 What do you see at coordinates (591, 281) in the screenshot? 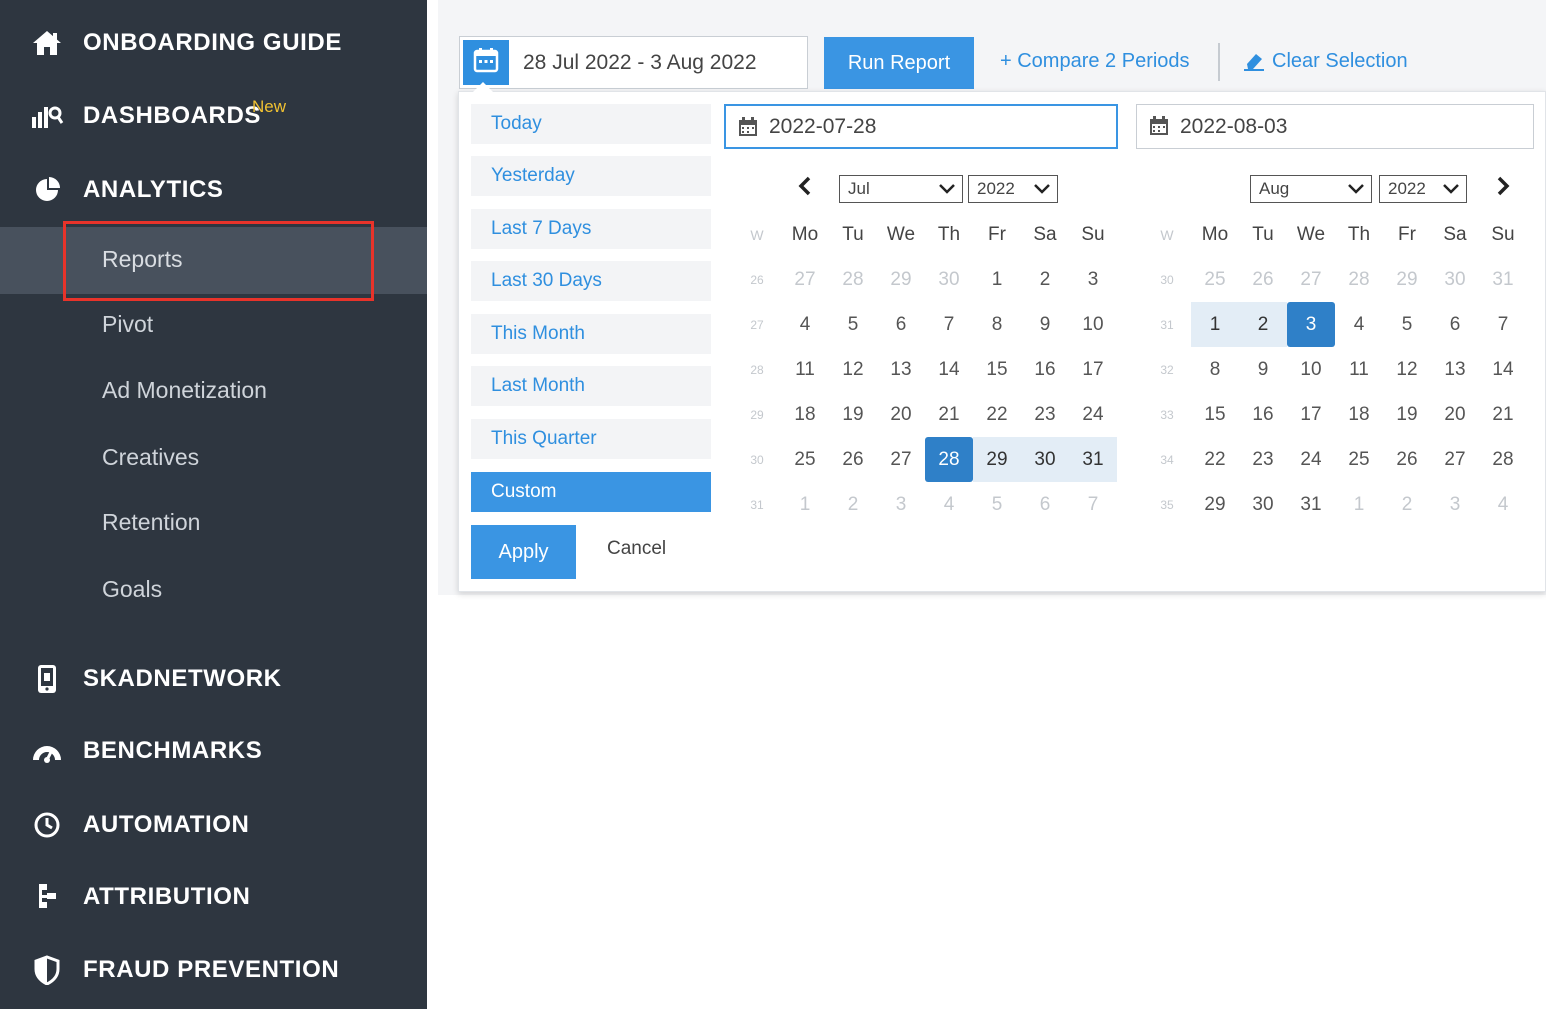
I see `preset-last-30-days: Last 30 Days` at bounding box center [591, 281].